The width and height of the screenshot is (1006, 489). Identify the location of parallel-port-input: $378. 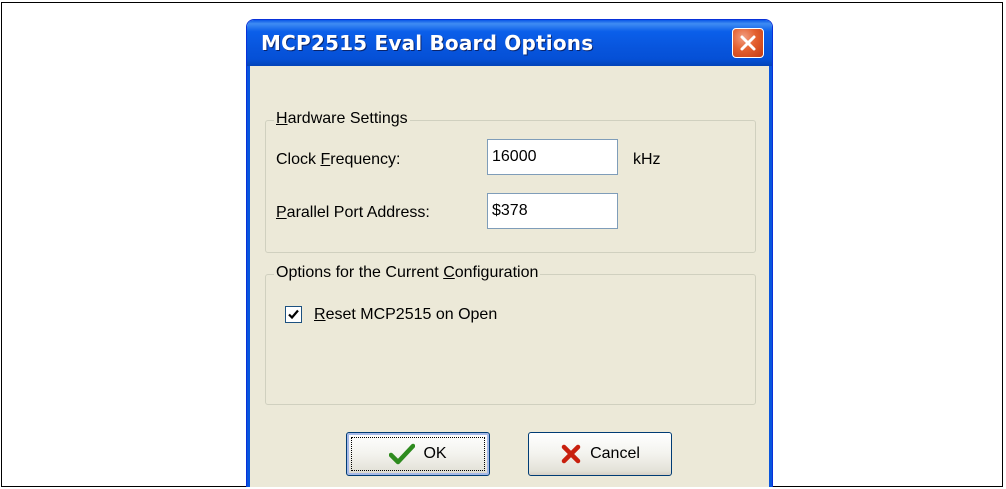
(552, 211).